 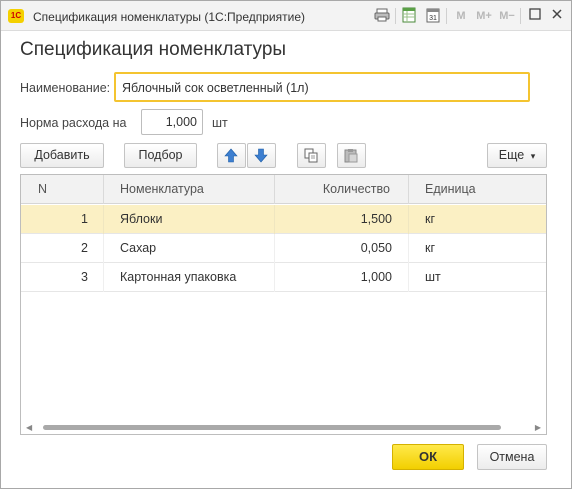 I want to click on rate-input: 1,000, so click(x=172, y=122).